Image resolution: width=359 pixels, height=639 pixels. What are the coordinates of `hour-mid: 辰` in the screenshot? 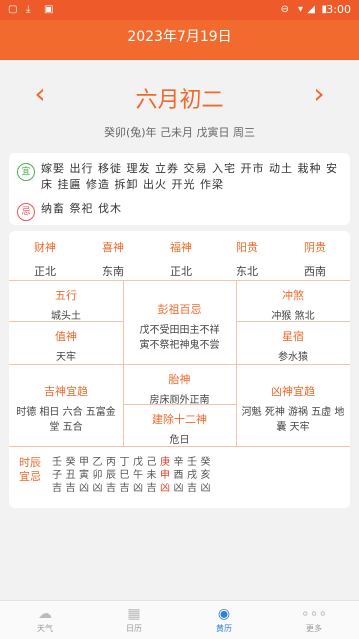 It's located at (111, 475).